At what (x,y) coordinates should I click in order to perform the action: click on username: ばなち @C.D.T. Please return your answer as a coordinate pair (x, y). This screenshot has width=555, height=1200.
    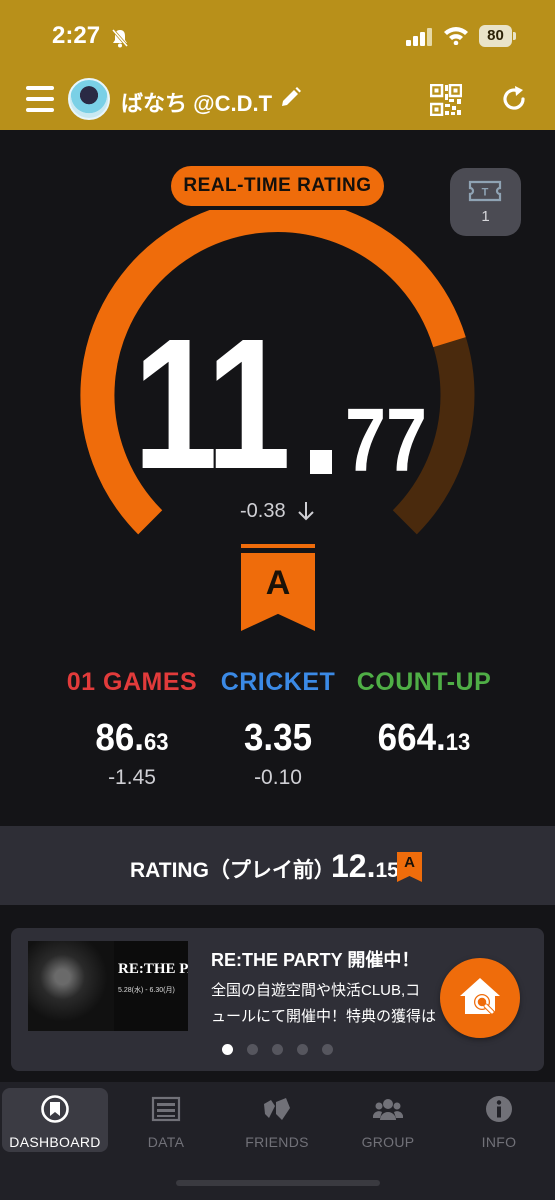
    Looking at the image, I should click on (197, 103).